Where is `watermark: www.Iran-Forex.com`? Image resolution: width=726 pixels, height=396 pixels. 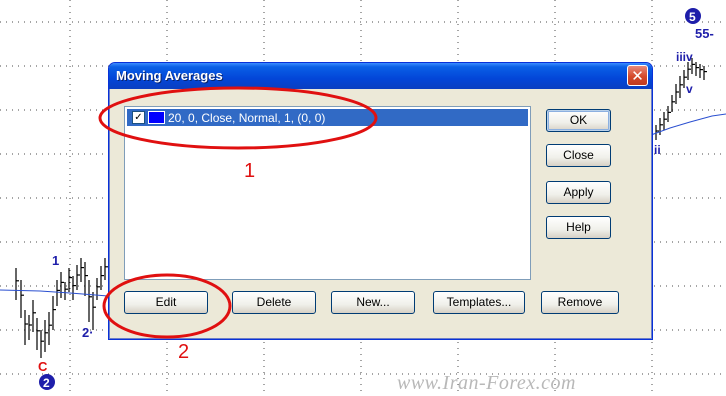
watermark: www.Iran-Forex.com is located at coordinates (486, 383).